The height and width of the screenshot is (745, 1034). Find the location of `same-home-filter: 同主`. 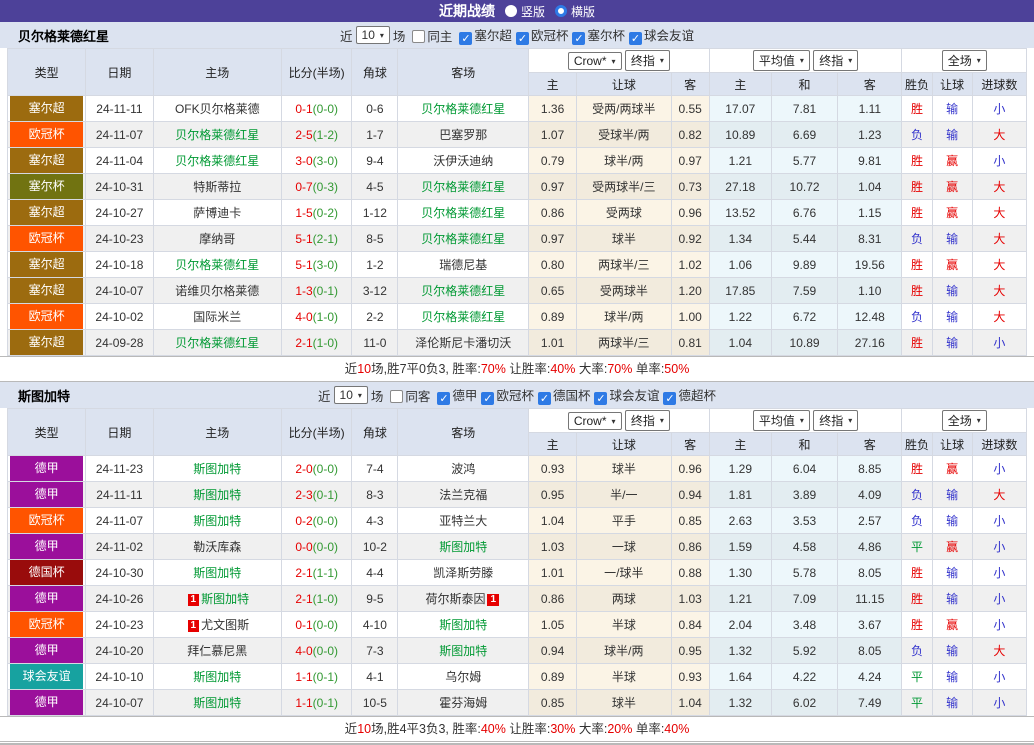

same-home-filter: 同主 is located at coordinates (432, 35).